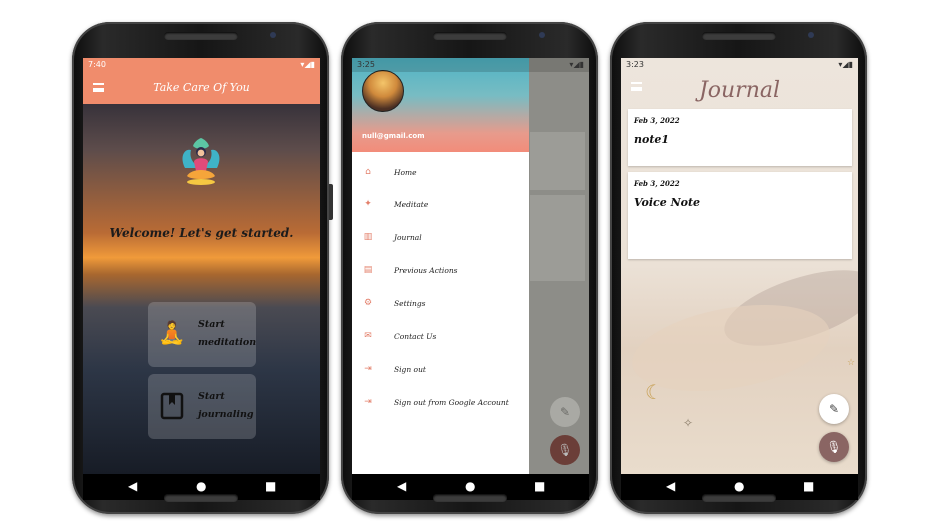 This screenshot has height=530, width=930. What do you see at coordinates (408, 237) in the screenshot?
I see `drawer-item-label: Journal` at bounding box center [408, 237].